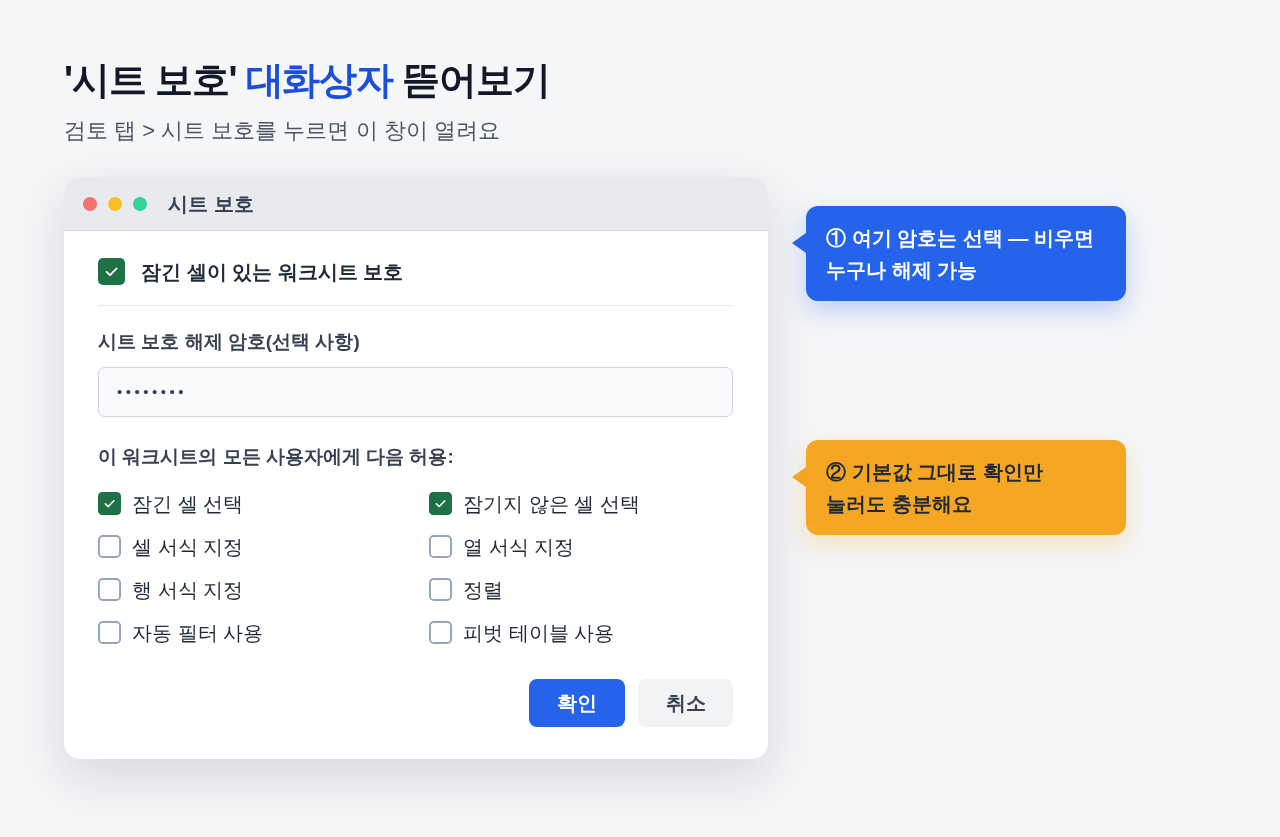  I want to click on option-label: 열 서식 지정, so click(519, 547).